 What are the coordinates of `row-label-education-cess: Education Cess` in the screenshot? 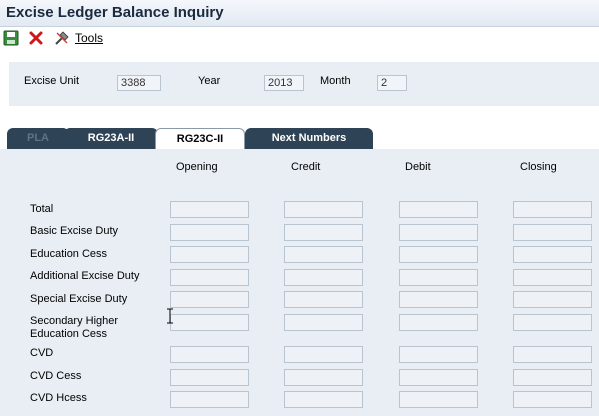 It's located at (69, 254).